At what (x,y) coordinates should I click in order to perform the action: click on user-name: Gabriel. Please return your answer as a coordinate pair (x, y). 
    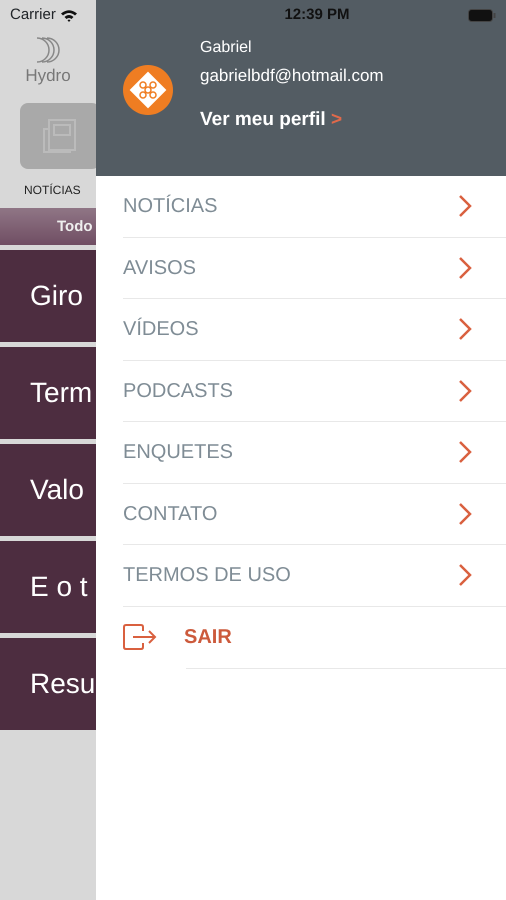
    Looking at the image, I should click on (226, 48).